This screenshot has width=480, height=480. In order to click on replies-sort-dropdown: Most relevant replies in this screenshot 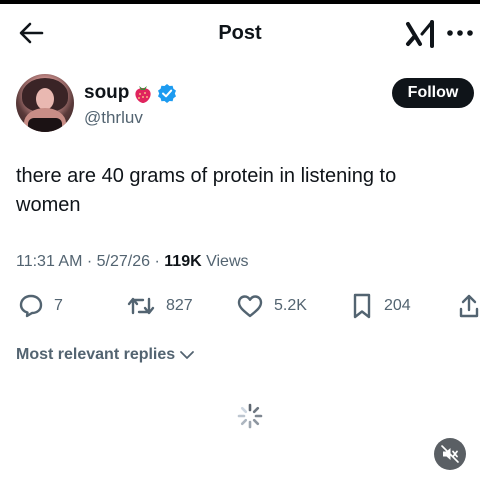, I will do `click(105, 355)`.